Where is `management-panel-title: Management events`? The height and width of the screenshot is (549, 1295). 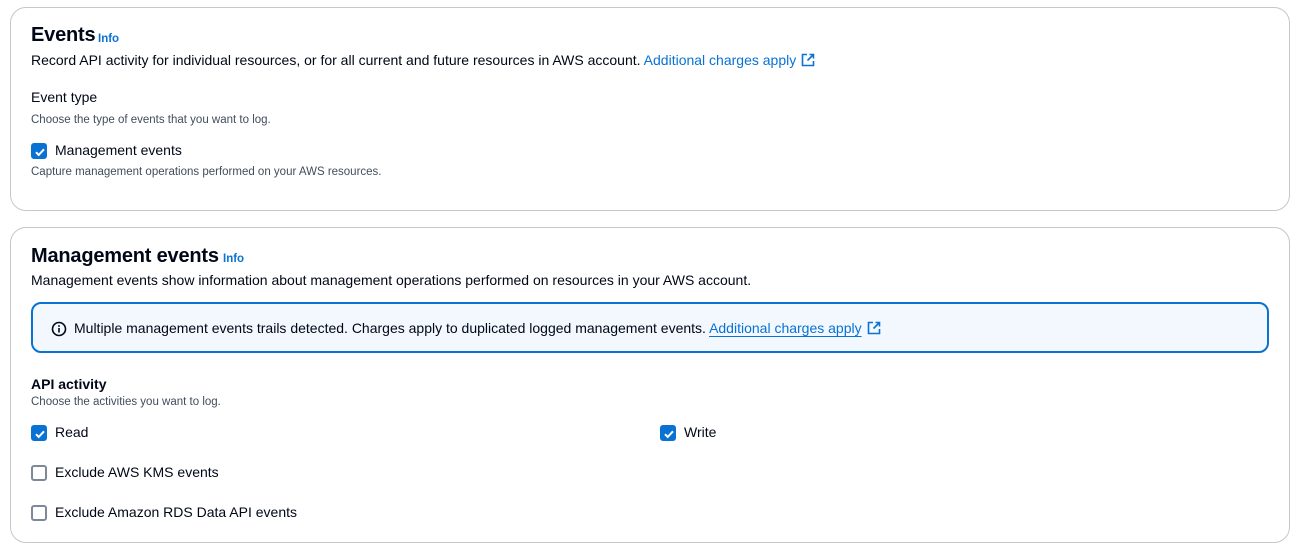 management-panel-title: Management events is located at coordinates (125, 256).